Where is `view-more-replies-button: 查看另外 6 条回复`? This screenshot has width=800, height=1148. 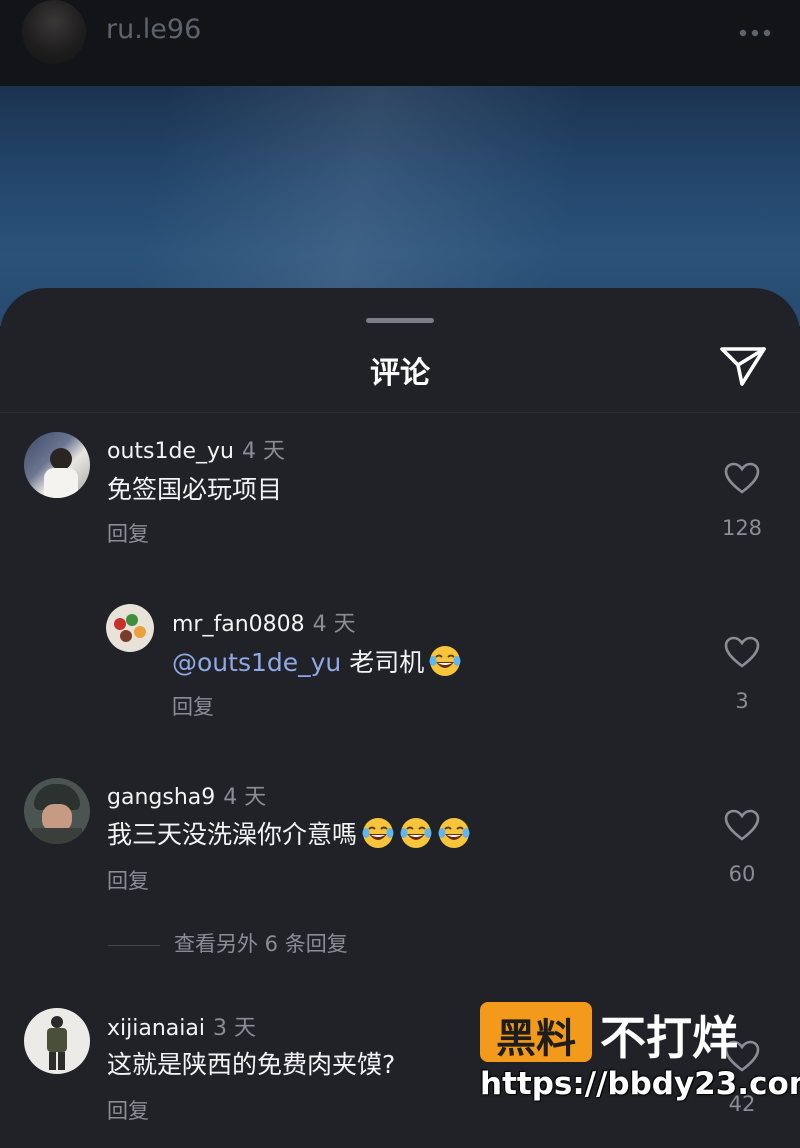 view-more-replies-button: 查看另外 6 条回复 is located at coordinates (228, 943).